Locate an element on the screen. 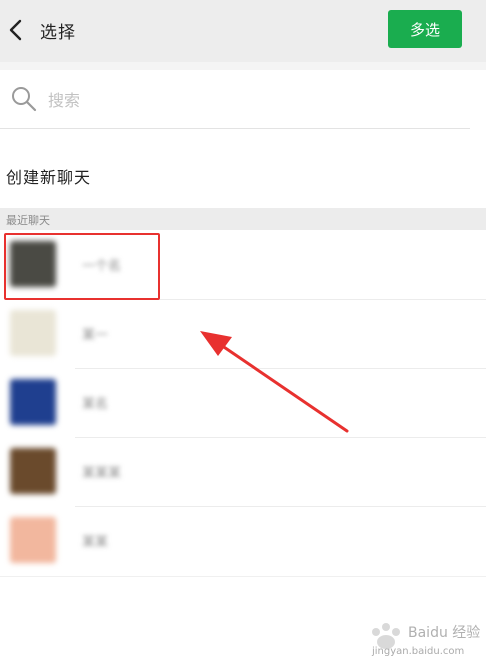 Image resolution: width=486 pixels, height=669 pixels. search-divider is located at coordinates (235, 128).